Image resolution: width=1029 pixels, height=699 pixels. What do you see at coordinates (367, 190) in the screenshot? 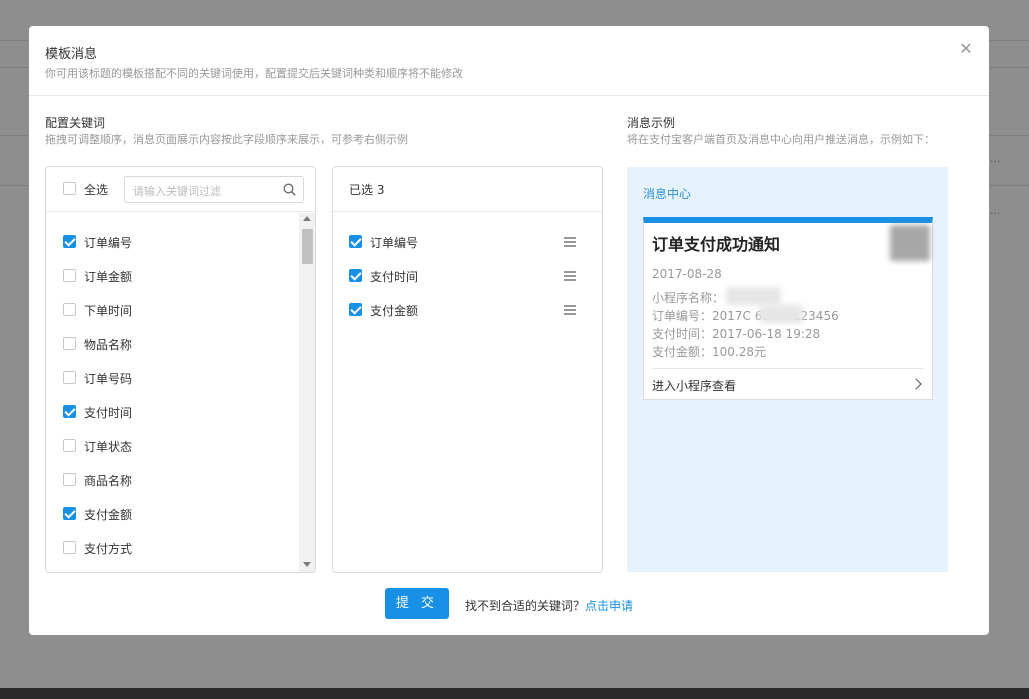
I see `selected-count: 已选 3` at bounding box center [367, 190].